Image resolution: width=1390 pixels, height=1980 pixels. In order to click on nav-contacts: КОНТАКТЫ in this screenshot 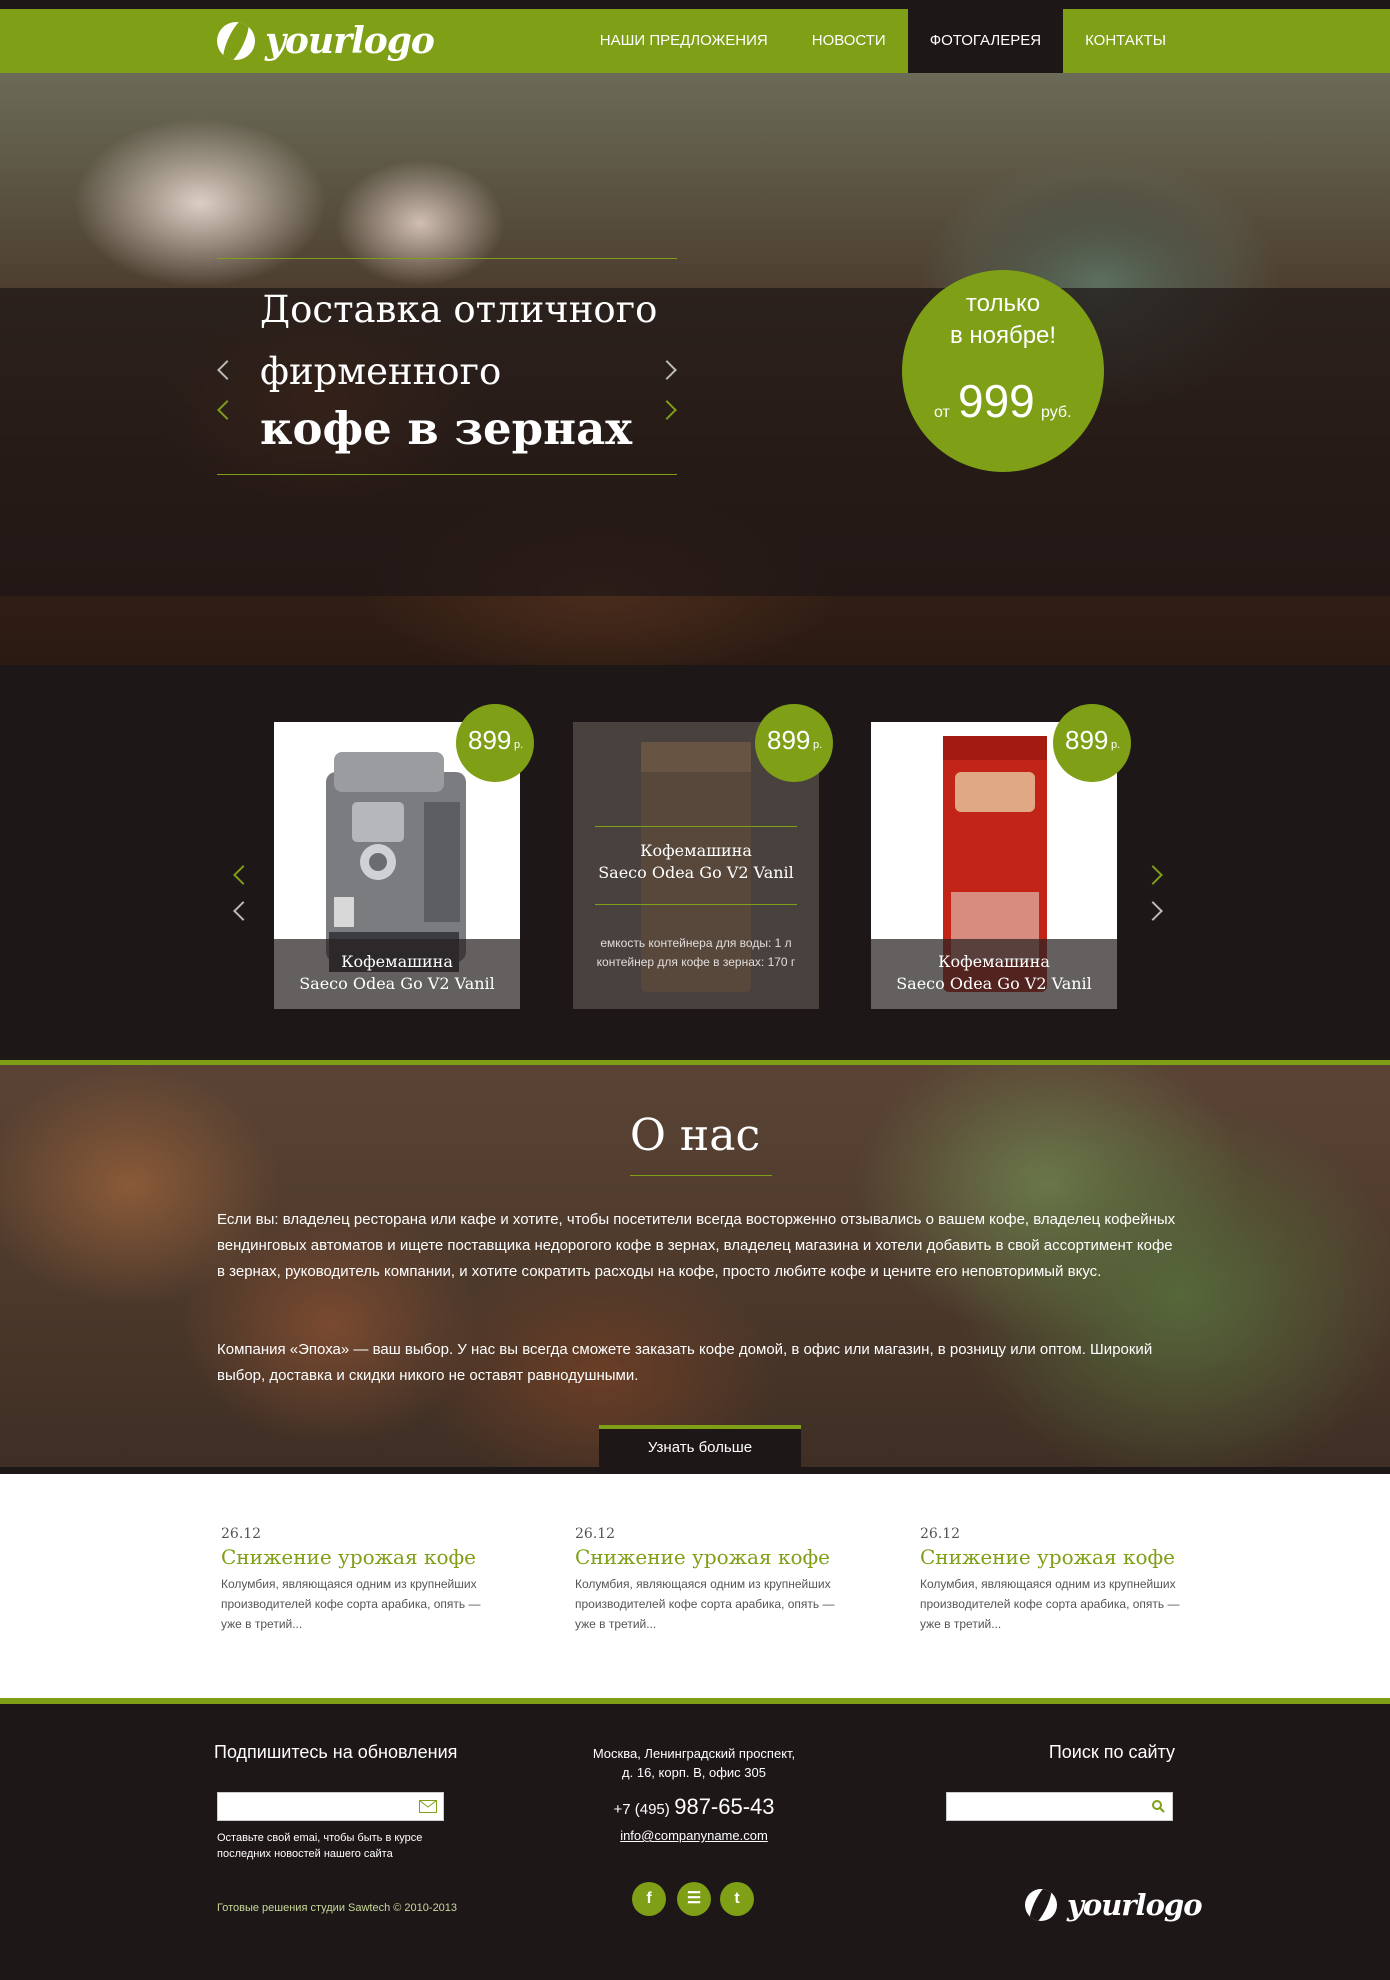, I will do `click(1226, 41)`.